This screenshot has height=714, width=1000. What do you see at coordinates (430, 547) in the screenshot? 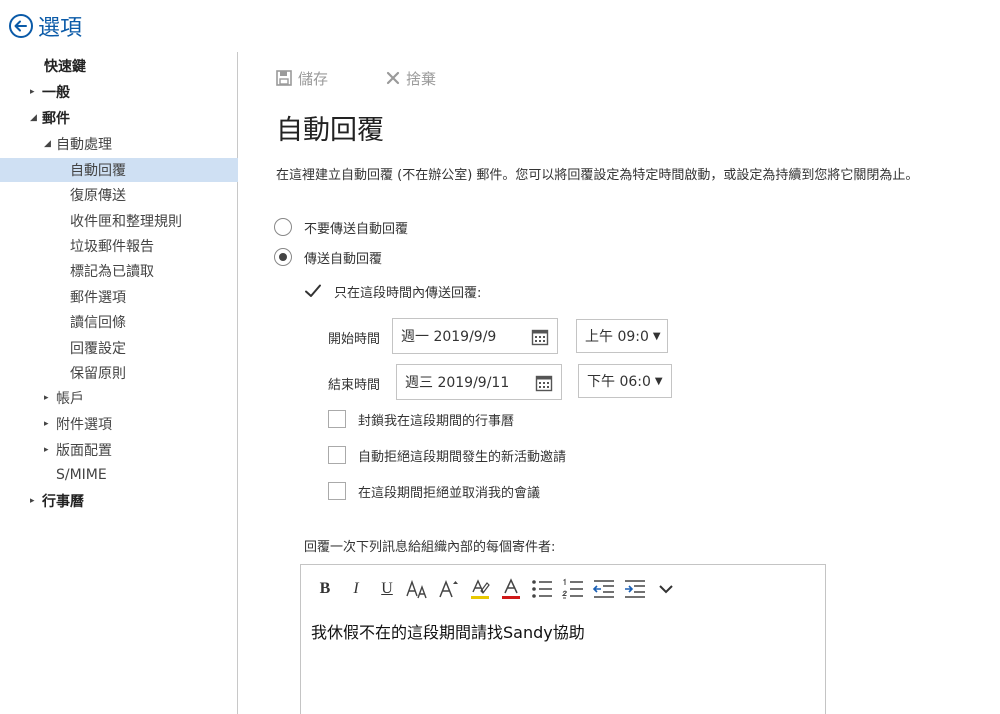
I see `inside-org-label: 回覆一次下列訊息給組織內部的每個寄件者:` at bounding box center [430, 547].